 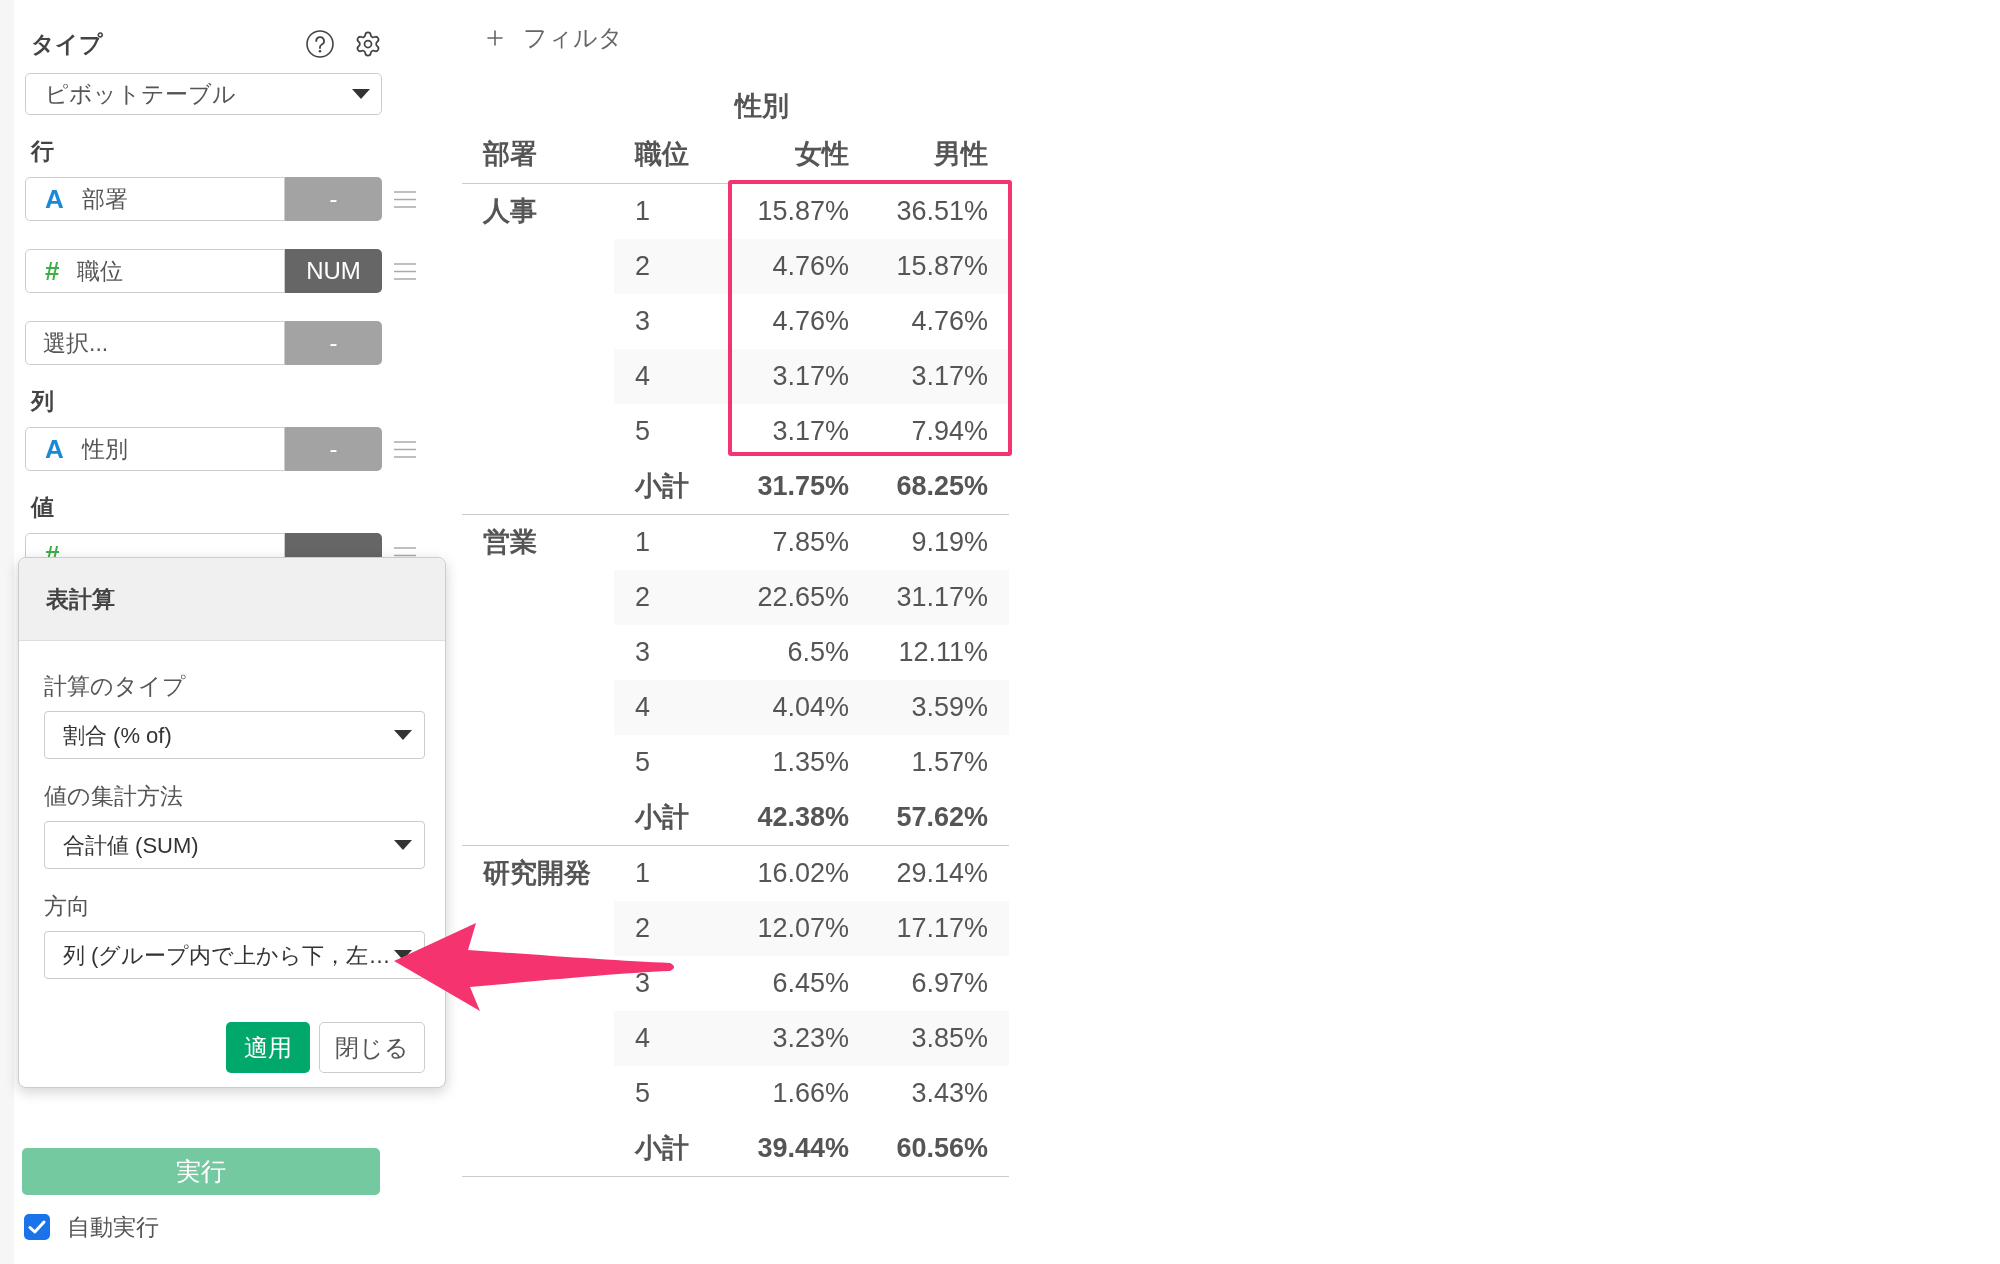 What do you see at coordinates (67, 44) in the screenshot?
I see `type-label: タイプ` at bounding box center [67, 44].